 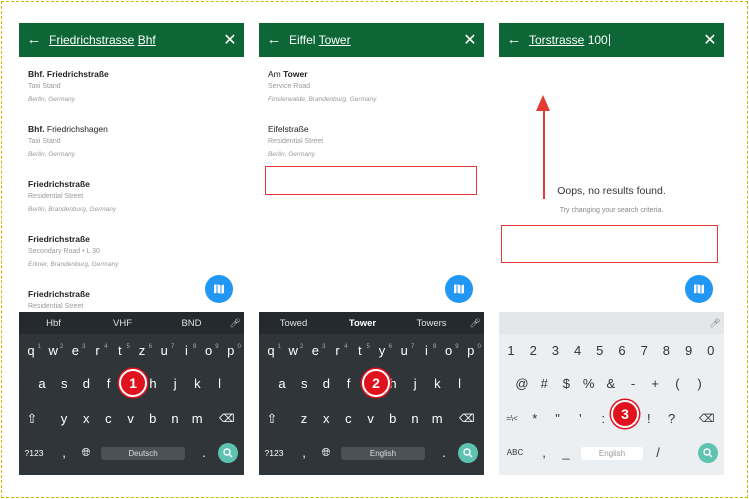 What do you see at coordinates (383, 351) in the screenshot?
I see `letter-key: y6` at bounding box center [383, 351].